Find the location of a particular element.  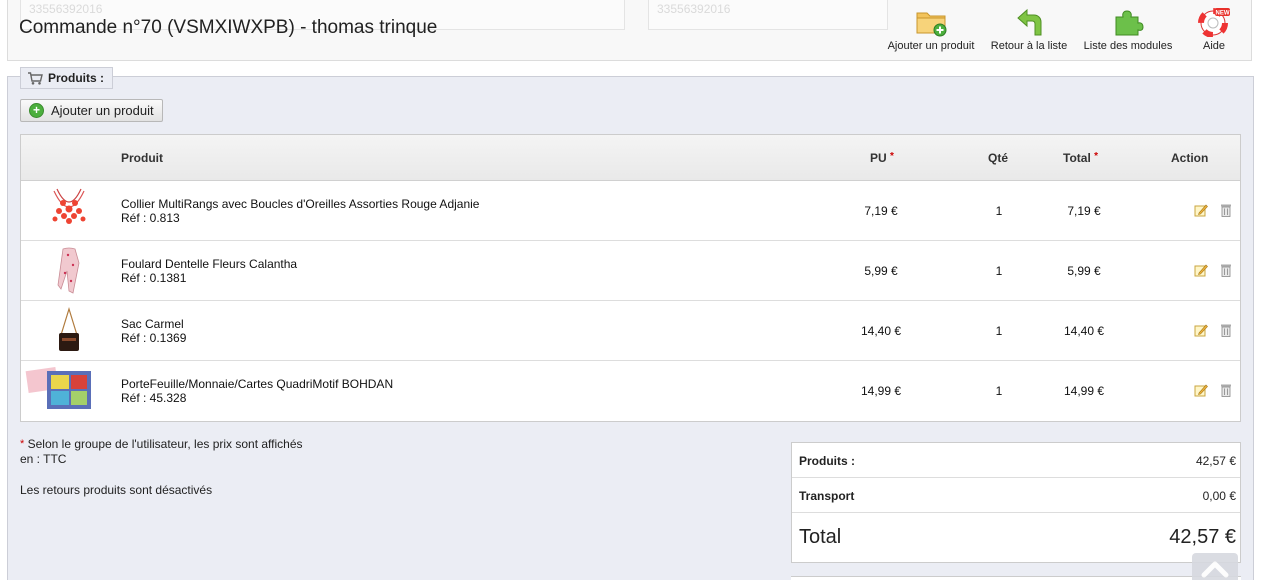

toolbar-help-label: Aide is located at coordinates (1214, 46).